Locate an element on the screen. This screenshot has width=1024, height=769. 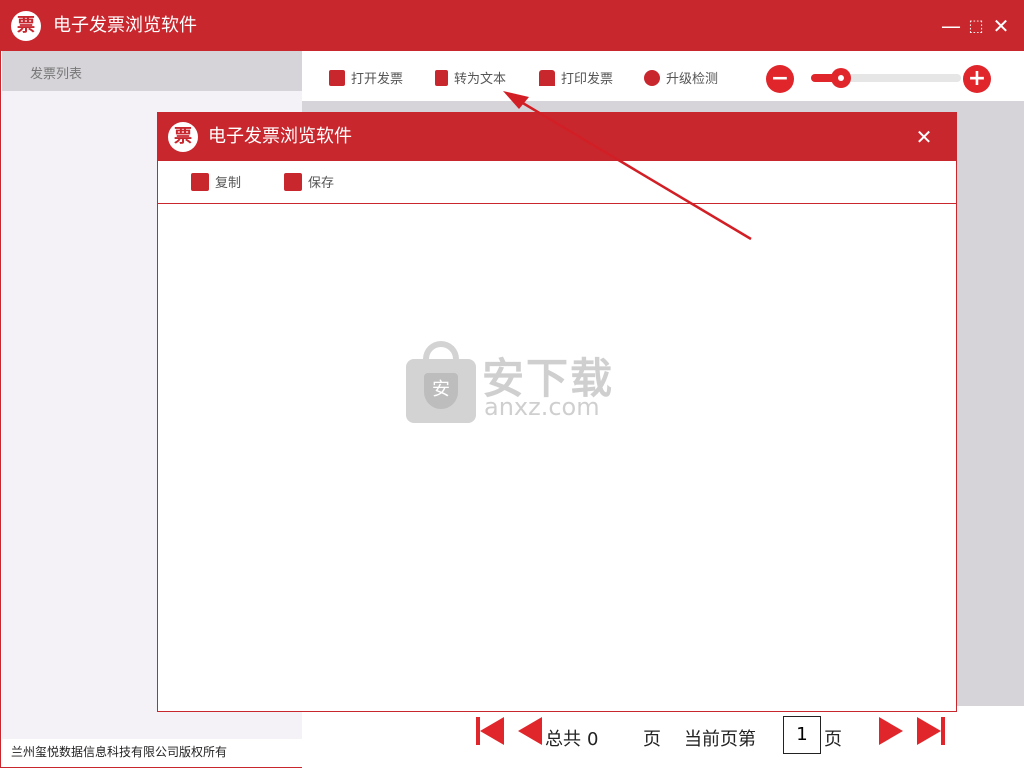
annotation-arrow is located at coordinates (627, 166).